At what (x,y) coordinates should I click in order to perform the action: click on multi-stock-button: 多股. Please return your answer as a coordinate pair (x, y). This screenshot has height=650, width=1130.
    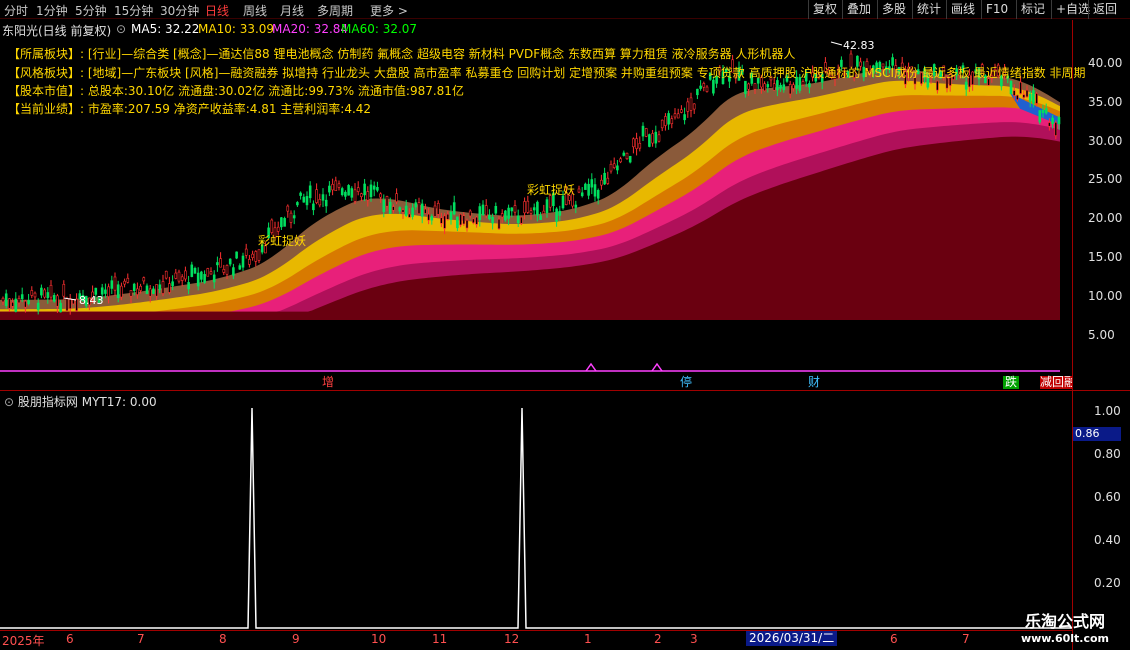
    Looking at the image, I should click on (893, 9).